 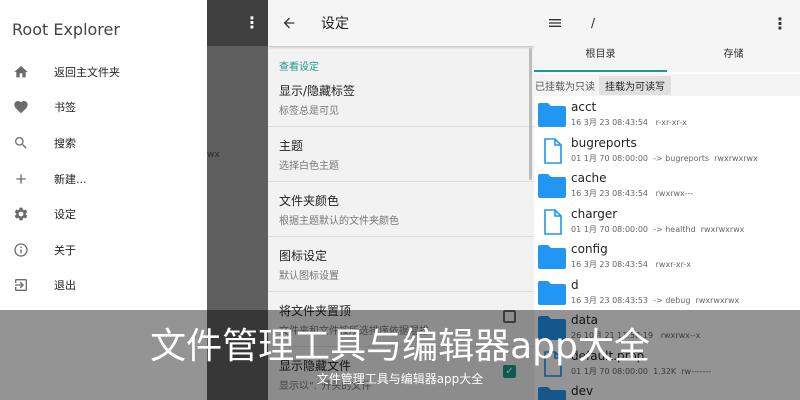 I want to click on gear-icon, so click(x=21, y=214).